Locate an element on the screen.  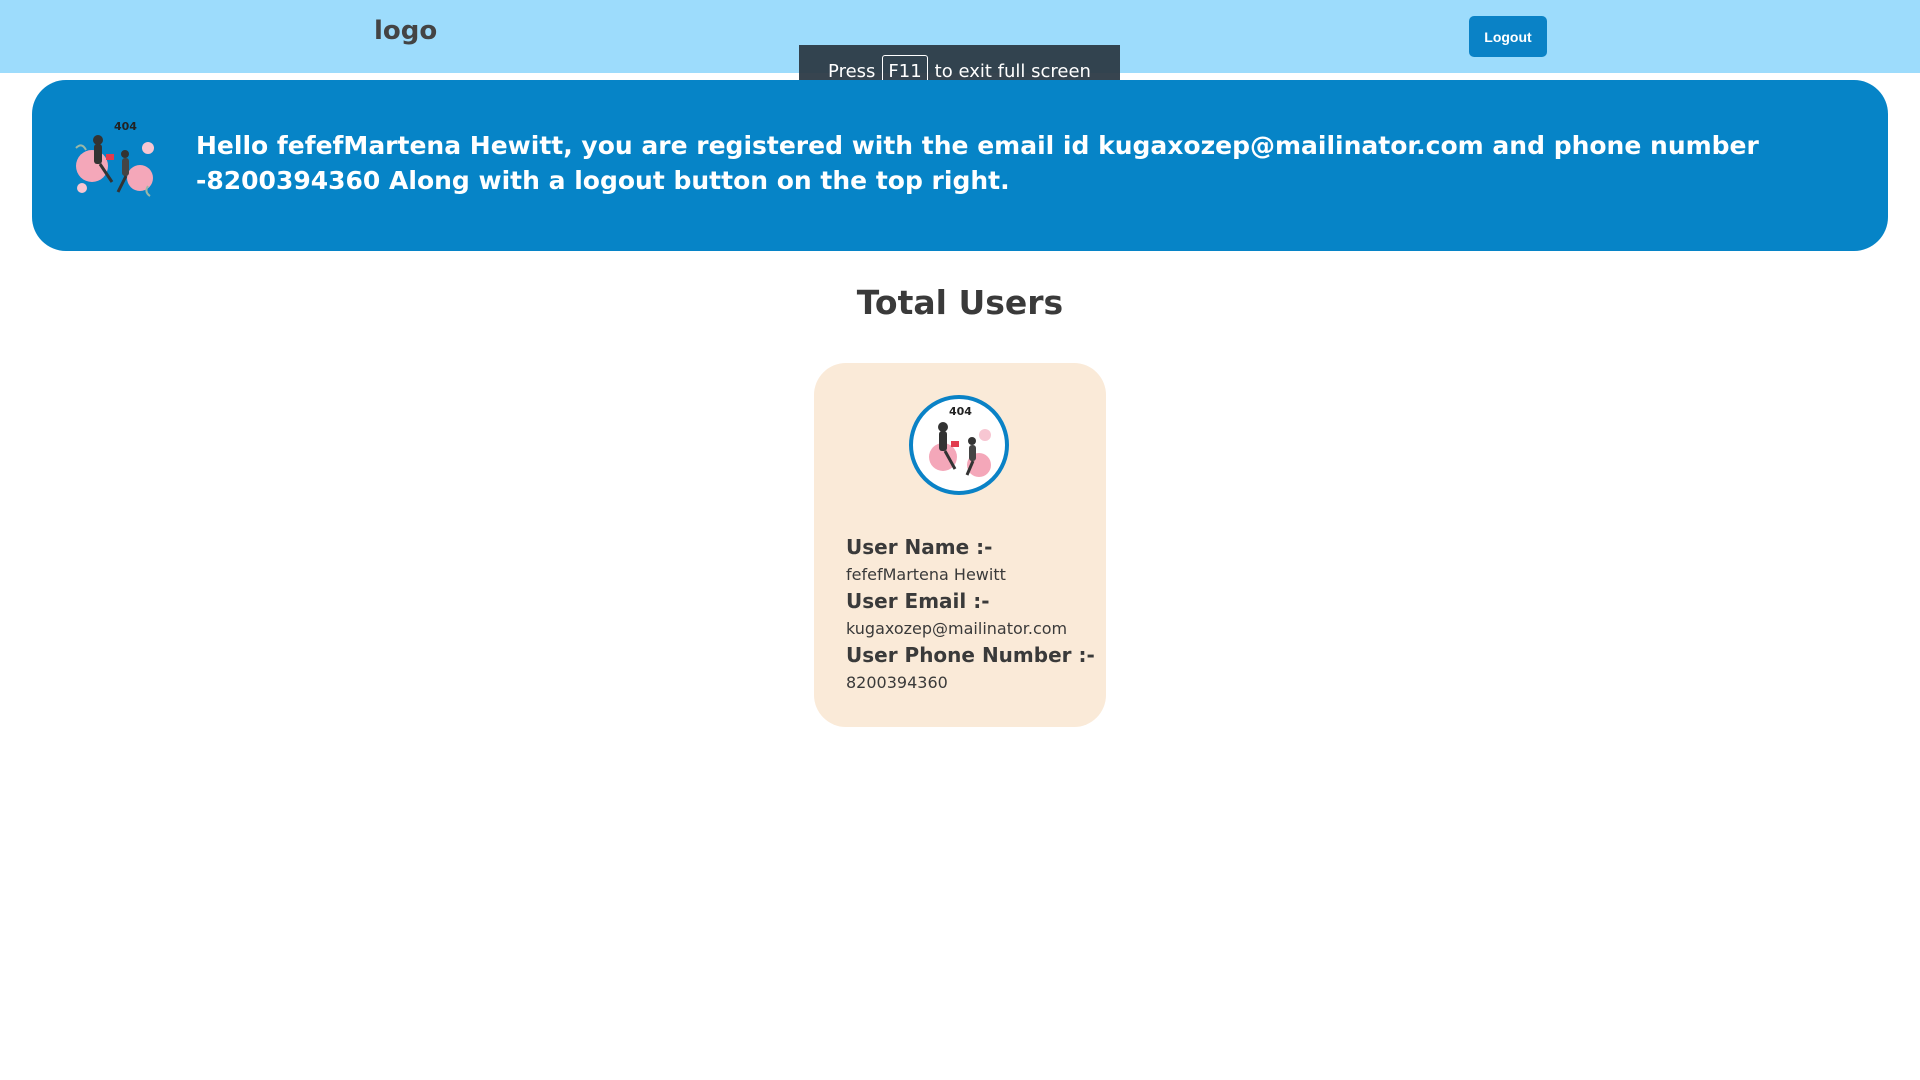
fullscreen-notice-suffix: to exit full screen is located at coordinates (1012, 71).